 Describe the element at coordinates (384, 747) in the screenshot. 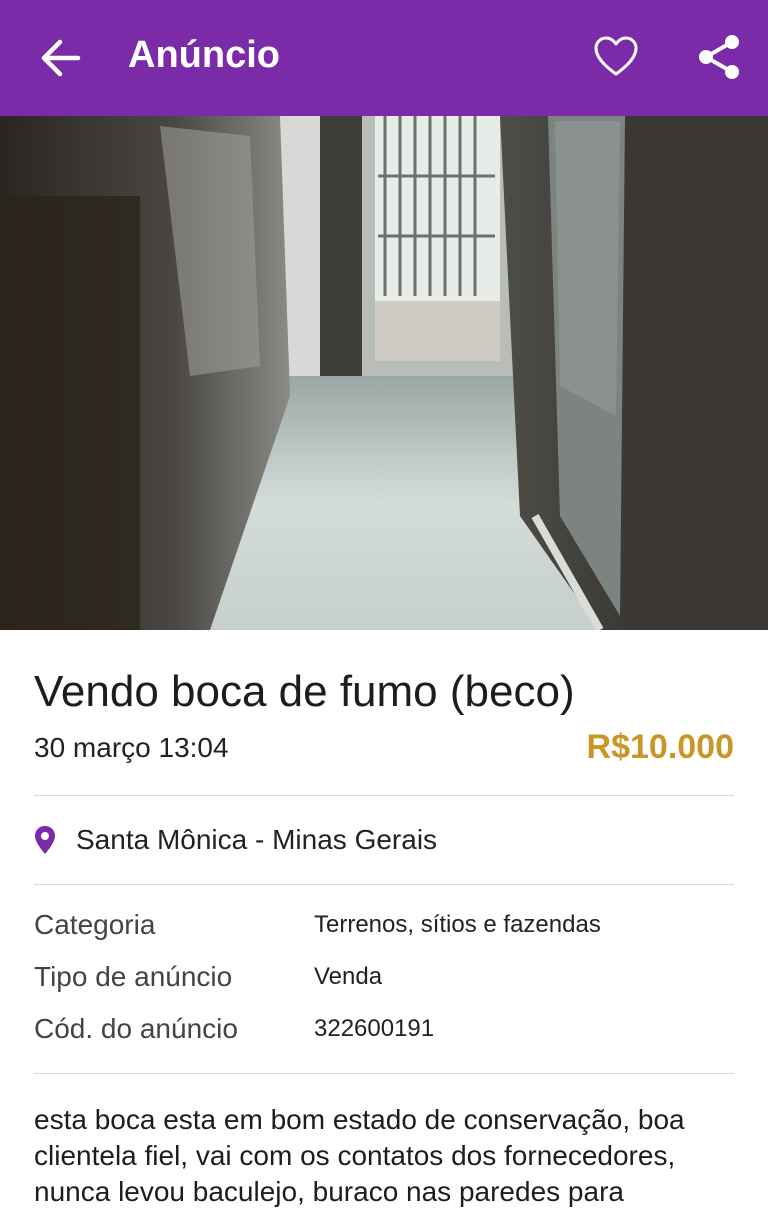

I see `ad-meta: 30 março 13:04 R$10.000` at that location.